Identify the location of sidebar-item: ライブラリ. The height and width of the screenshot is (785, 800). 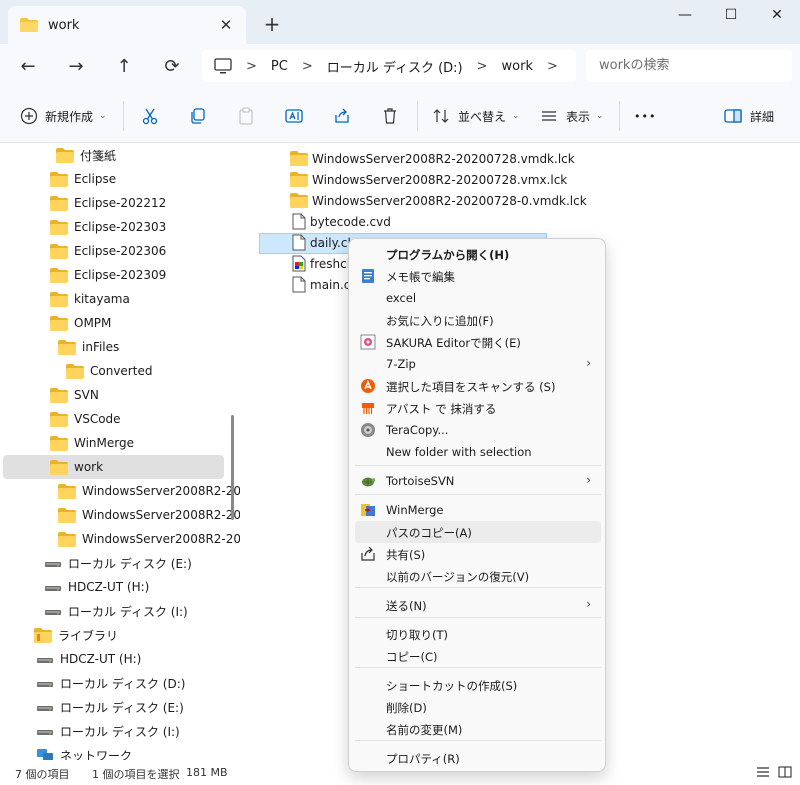
(76, 635).